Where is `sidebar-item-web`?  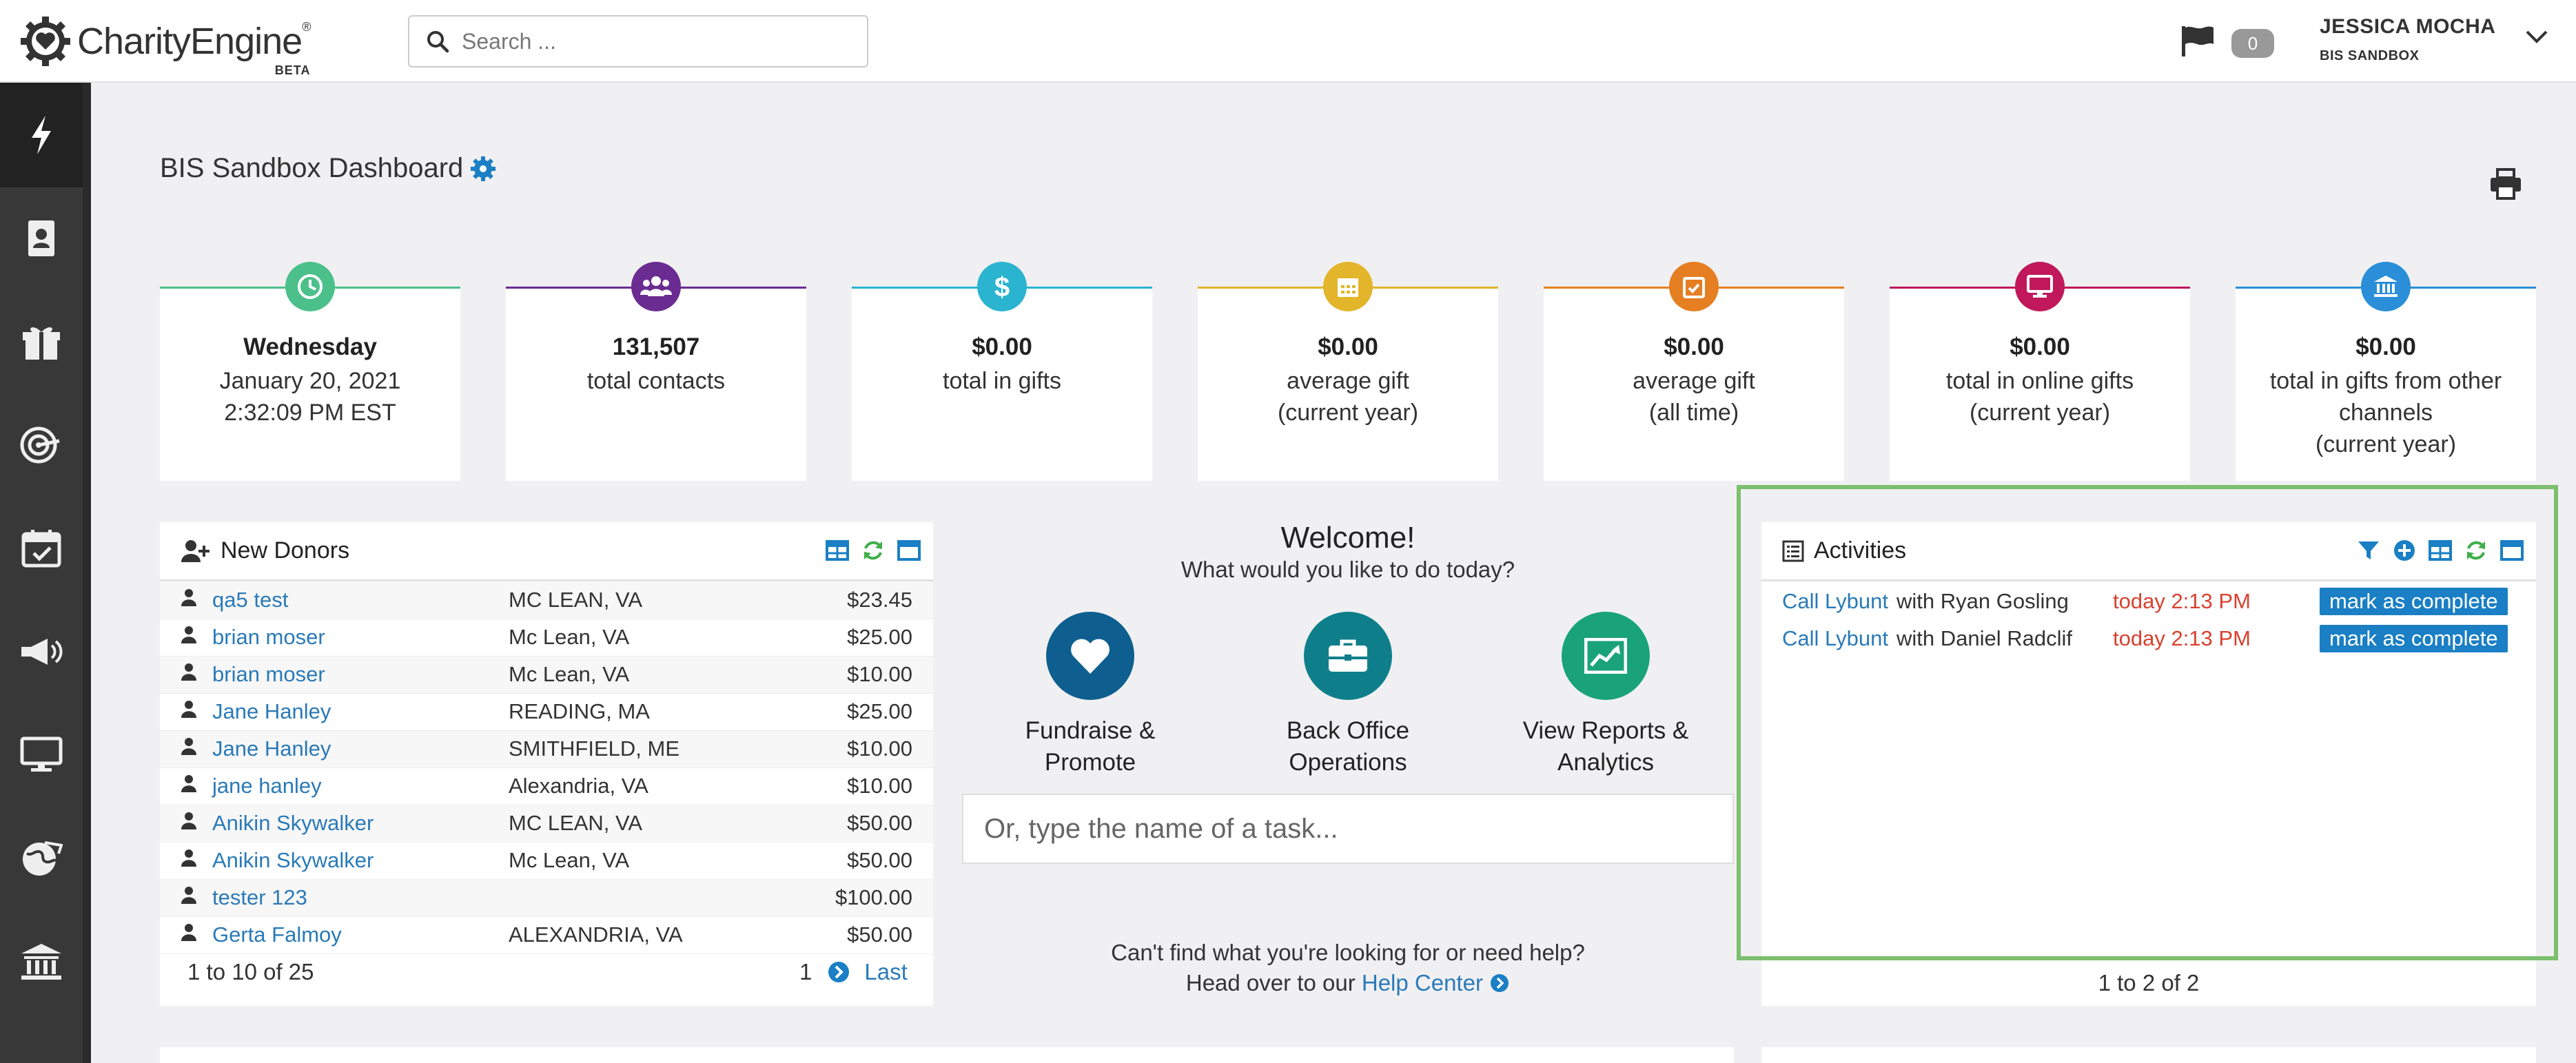 sidebar-item-web is located at coordinates (41, 858).